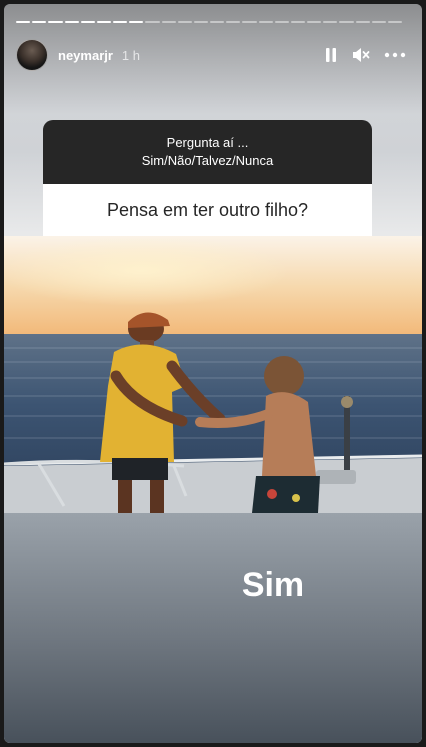  Describe the element at coordinates (211, 55) in the screenshot. I see `story-header: neymarjr 1 h` at that location.